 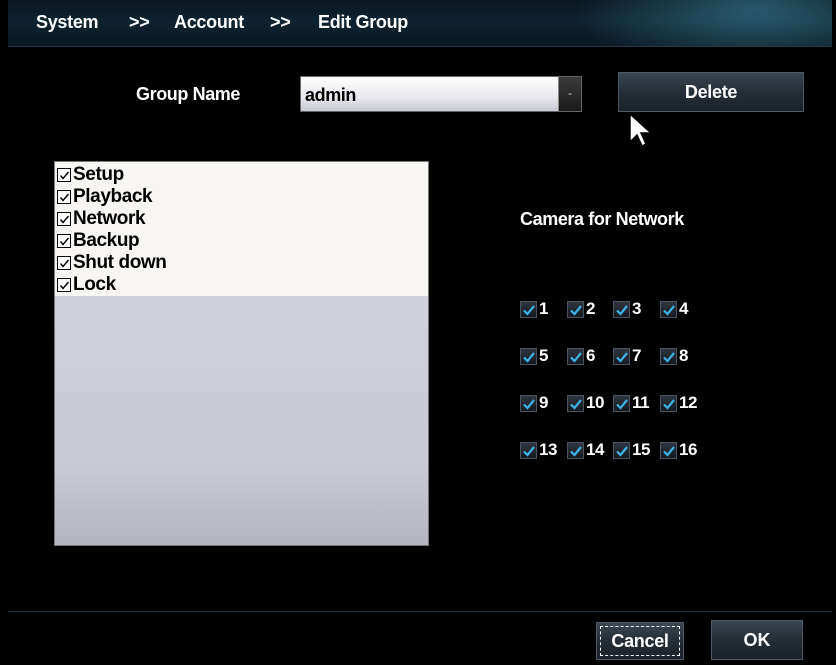 What do you see at coordinates (595, 449) in the screenshot?
I see `camera-channel-label: 14` at bounding box center [595, 449].